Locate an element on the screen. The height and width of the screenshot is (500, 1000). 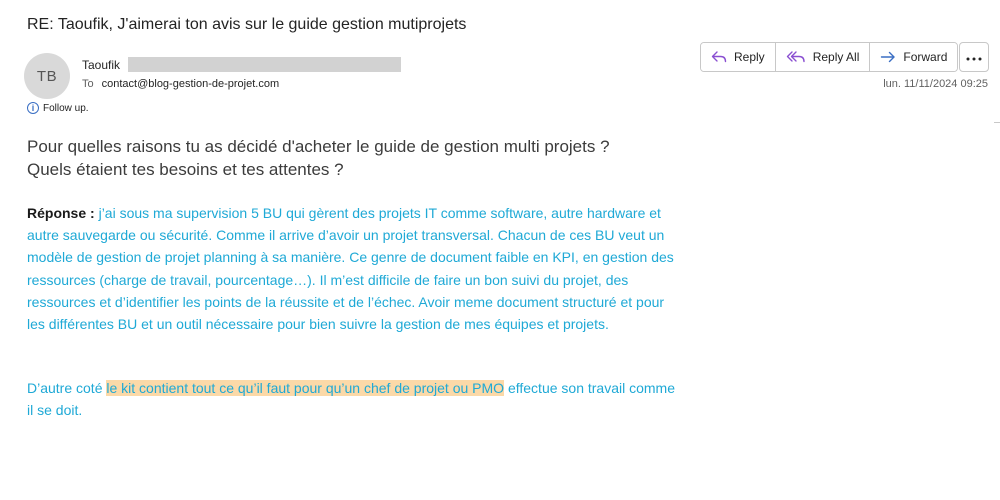
follow-up-flag: i Follow up. is located at coordinates (58, 108).